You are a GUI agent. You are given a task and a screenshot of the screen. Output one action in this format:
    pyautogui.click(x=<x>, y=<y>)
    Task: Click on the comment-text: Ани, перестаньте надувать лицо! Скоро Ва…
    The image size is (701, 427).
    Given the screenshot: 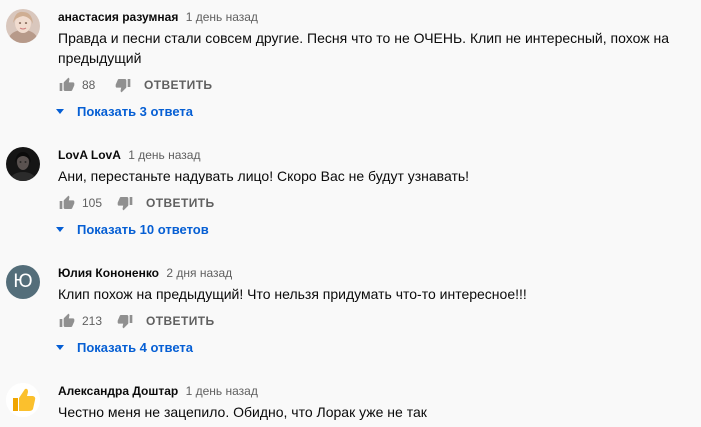 What is the action you would take?
    pyautogui.click(x=264, y=176)
    